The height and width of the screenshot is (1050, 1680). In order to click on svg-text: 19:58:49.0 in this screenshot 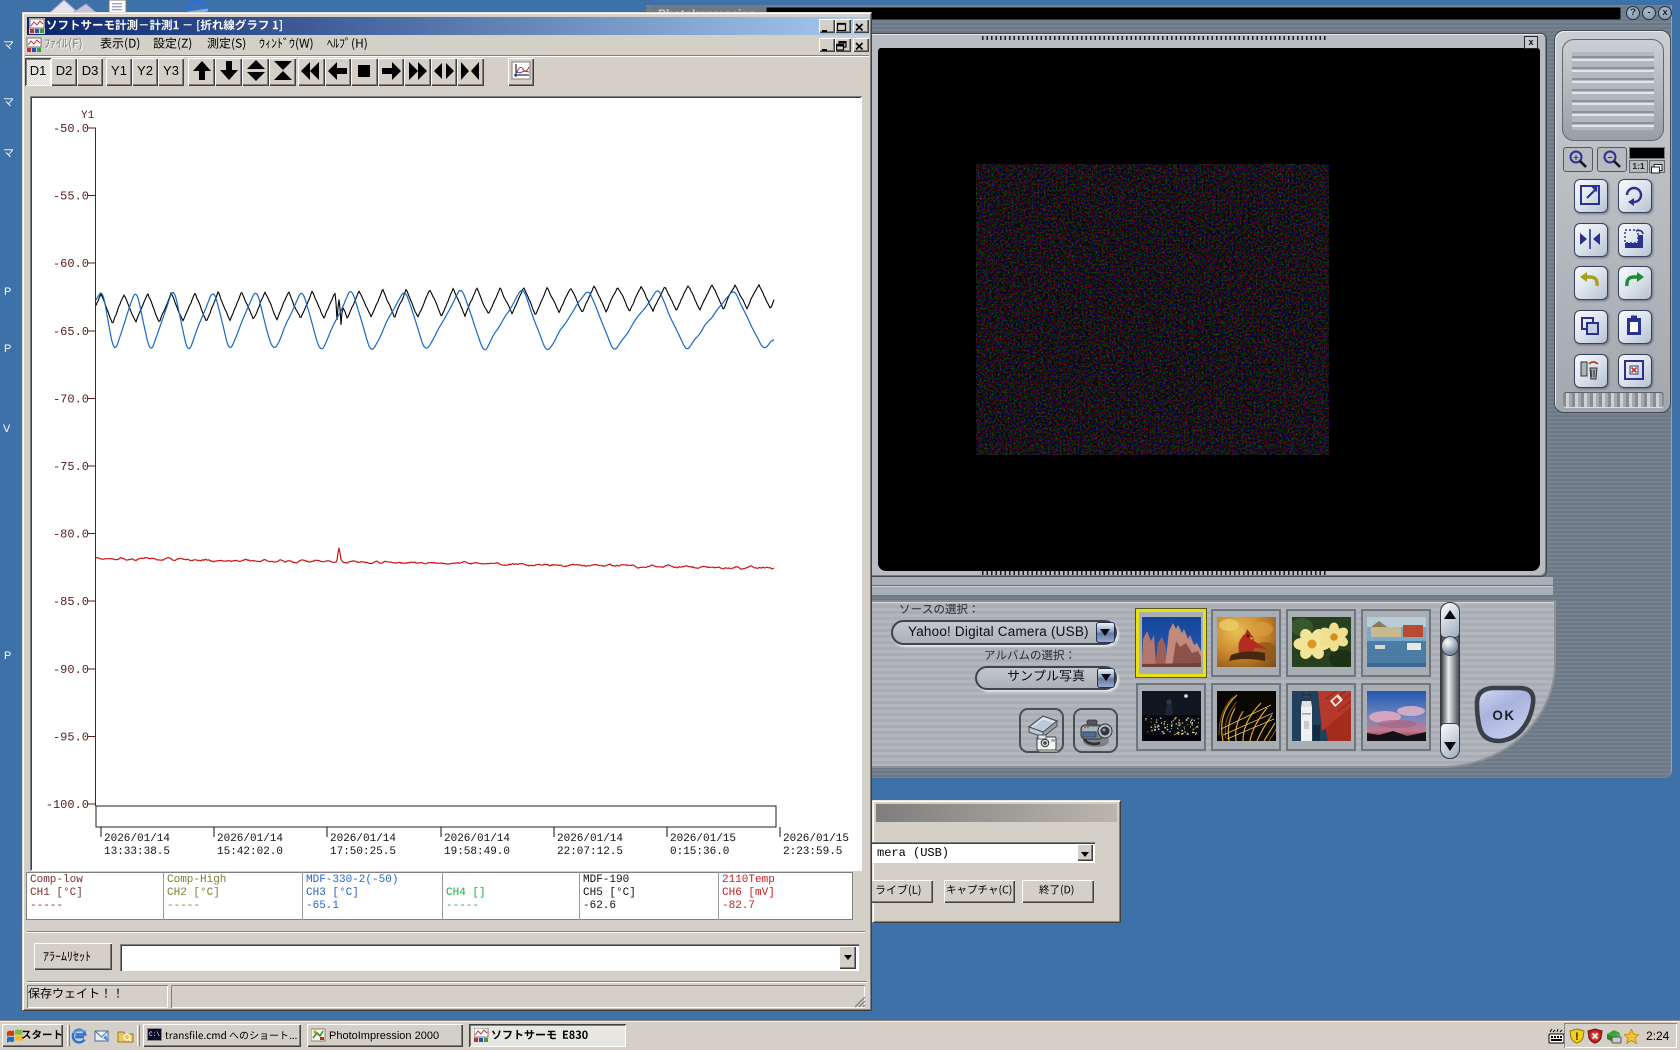, I will do `click(477, 852)`.